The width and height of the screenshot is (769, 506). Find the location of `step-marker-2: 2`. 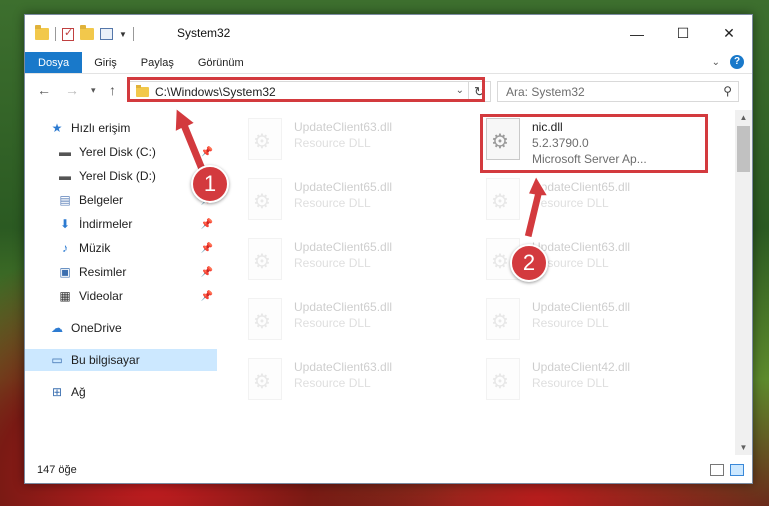

step-marker-2: 2 is located at coordinates (529, 263).